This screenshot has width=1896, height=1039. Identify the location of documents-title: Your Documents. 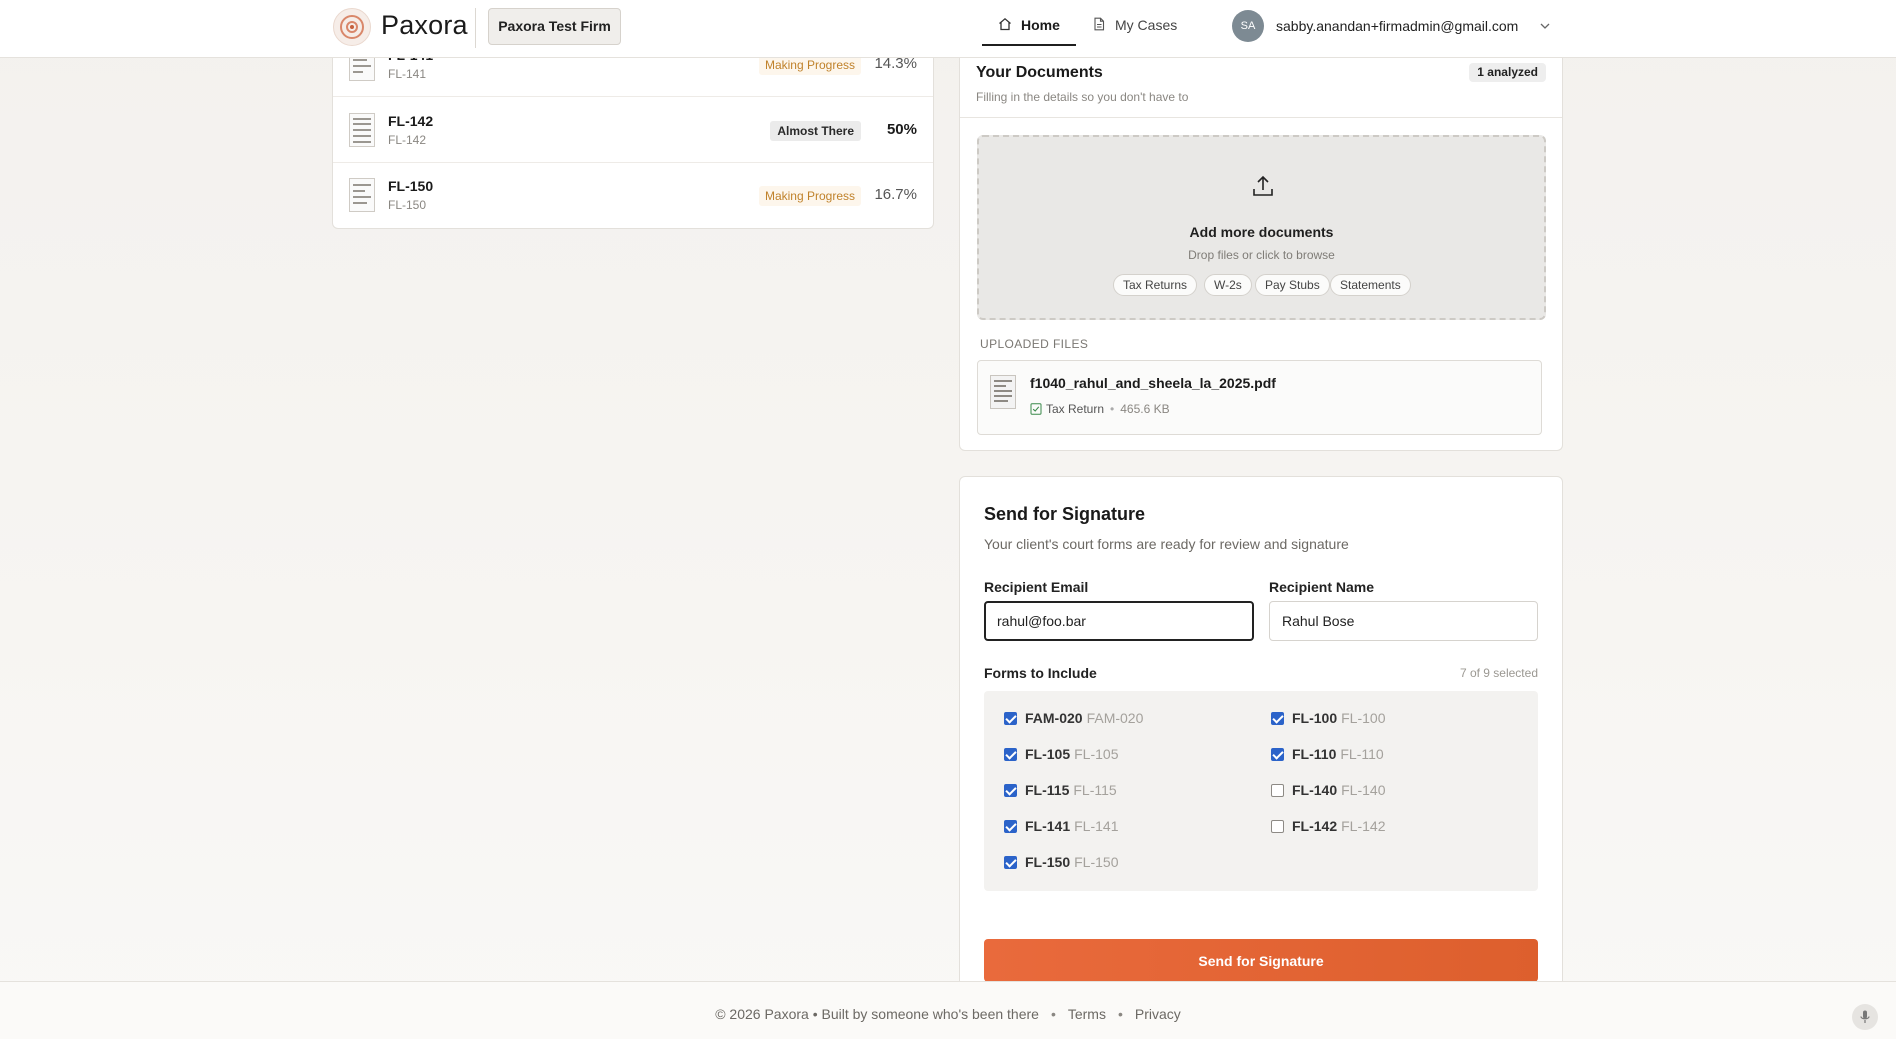
(1039, 72).